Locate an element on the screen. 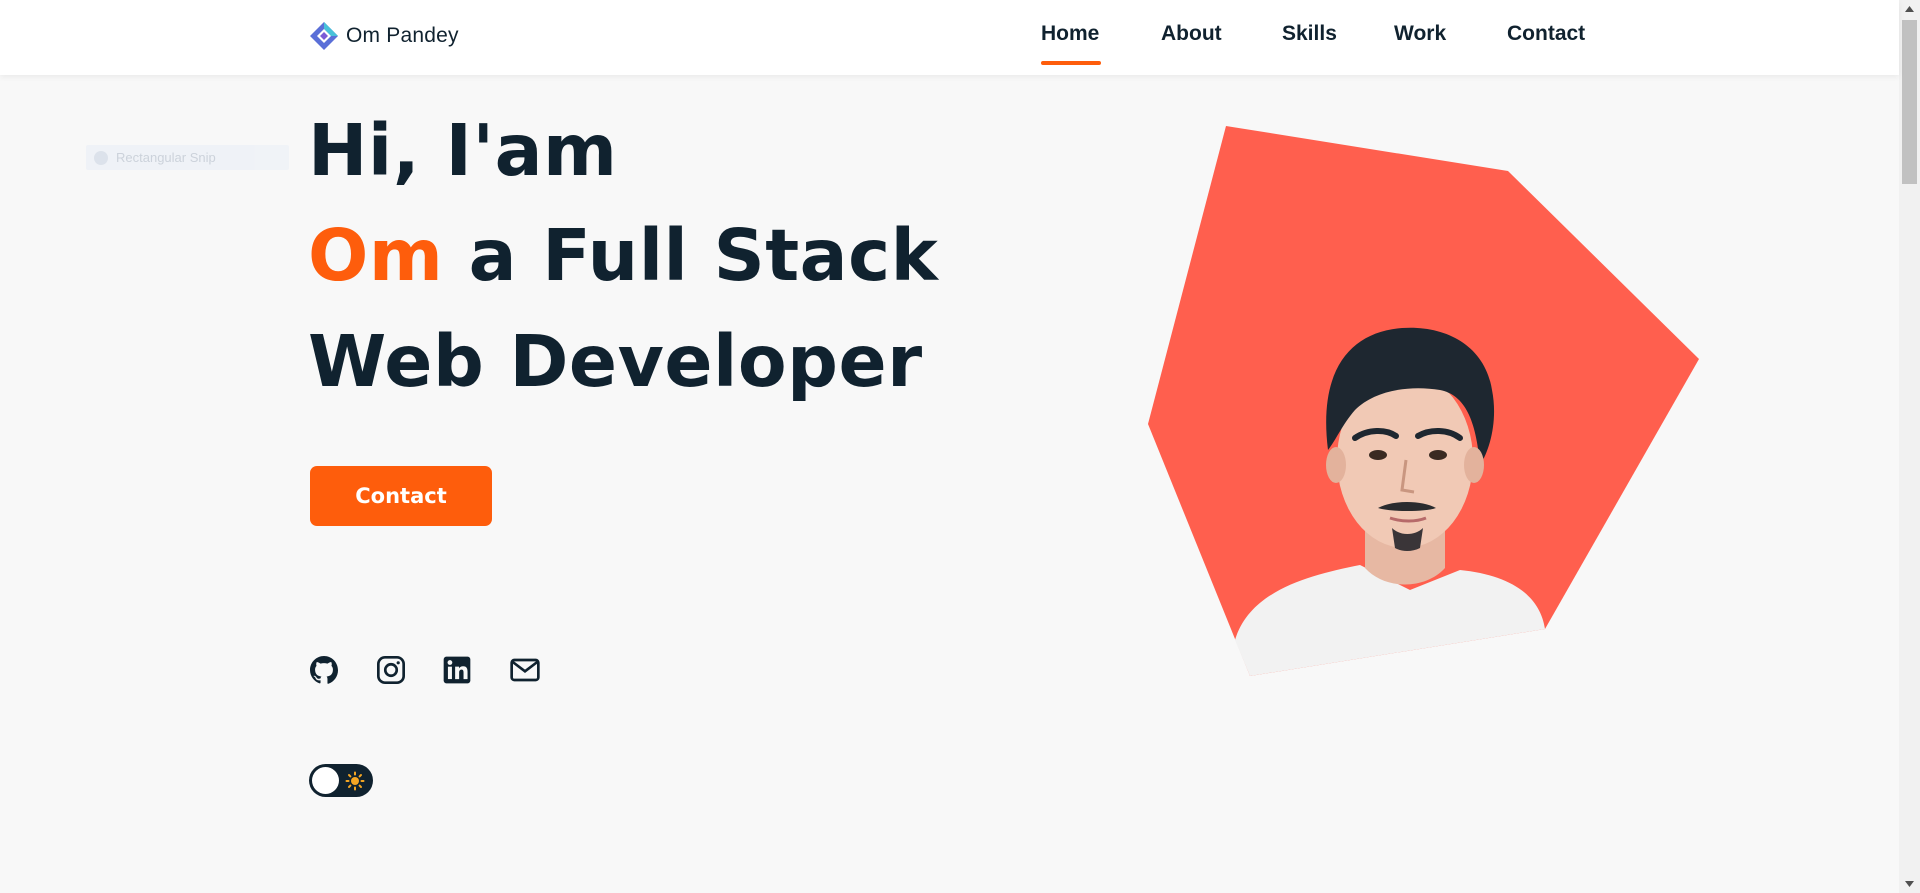 The image size is (1920, 893). brand-name: Om Pandey is located at coordinates (402, 35).